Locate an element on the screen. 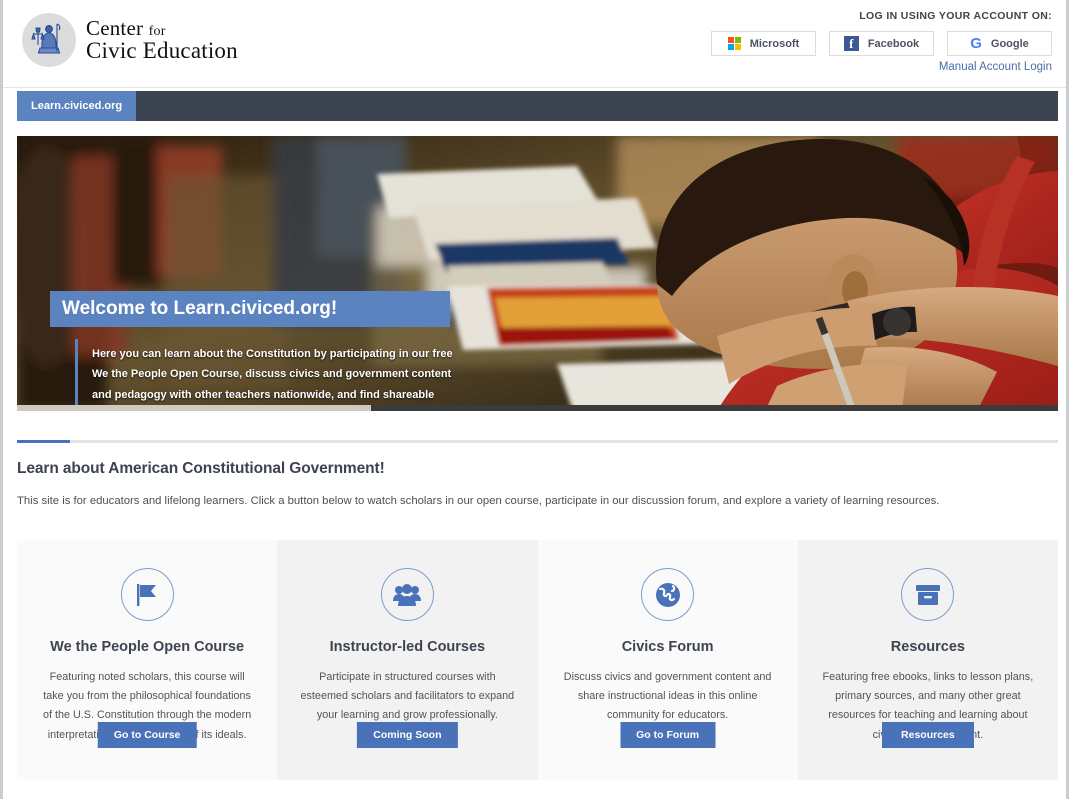  brand-line1-main: Center is located at coordinates (115, 27).